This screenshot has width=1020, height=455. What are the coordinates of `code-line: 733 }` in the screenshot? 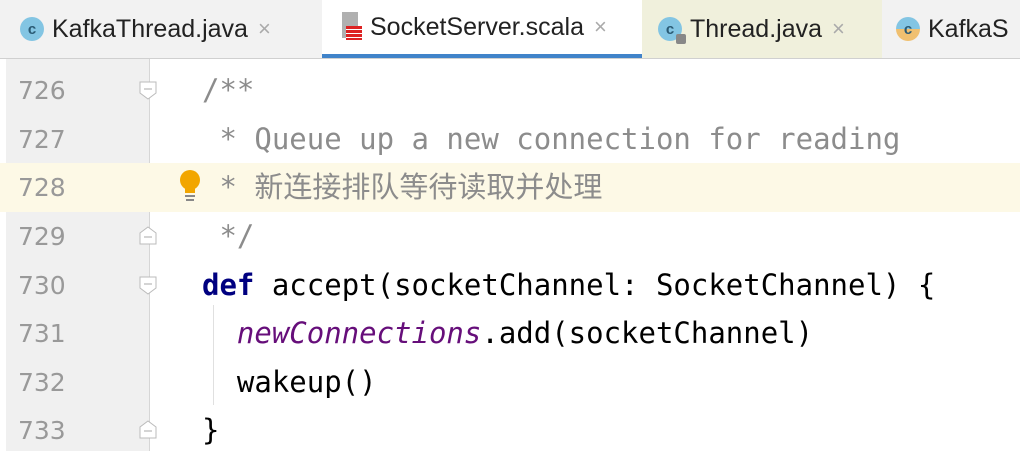 It's located at (510, 430).